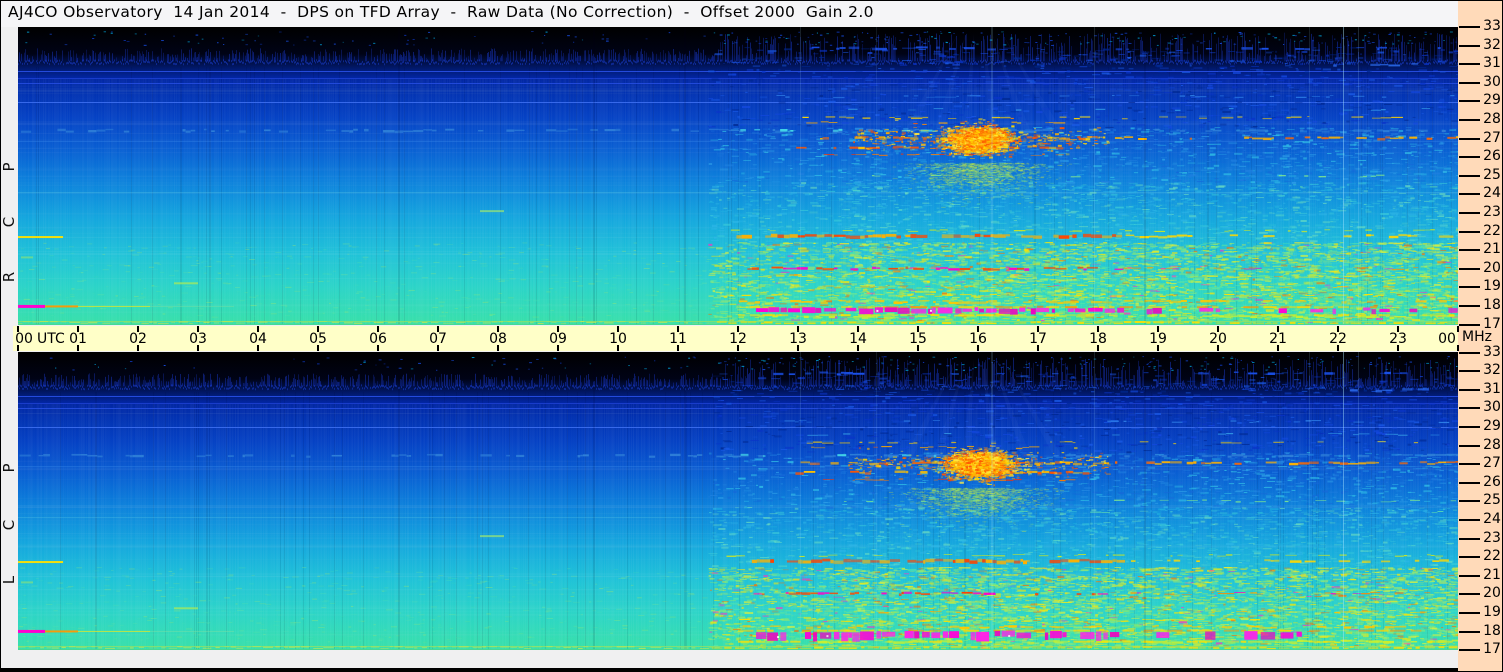 This screenshot has width=1503, height=672. Describe the element at coordinates (9, 468) in the screenshot. I see `panel-label-letter-lcp: P` at that location.